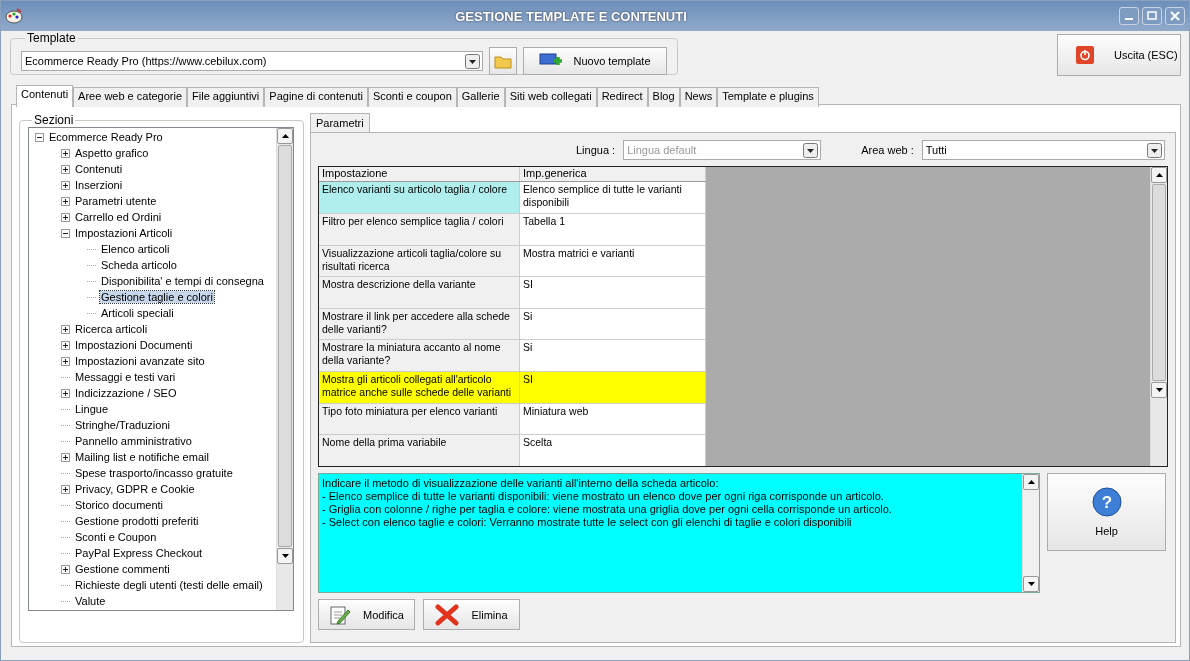 This screenshot has width=1190, height=661. I want to click on tree-item: Privacy, GDPR e Cookie, so click(135, 489).